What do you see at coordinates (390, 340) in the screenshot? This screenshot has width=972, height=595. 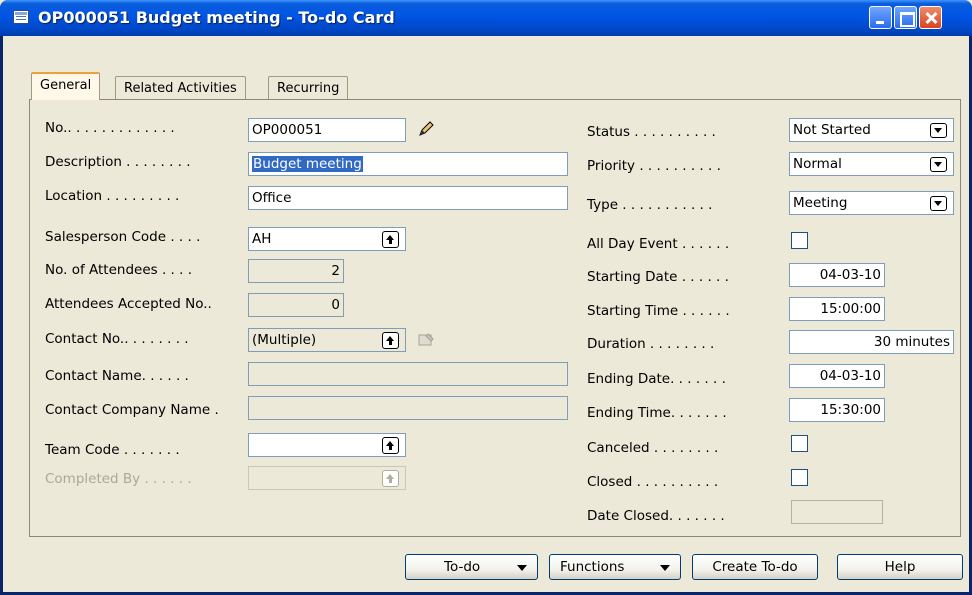 I see `contact-lookup-icon` at bounding box center [390, 340].